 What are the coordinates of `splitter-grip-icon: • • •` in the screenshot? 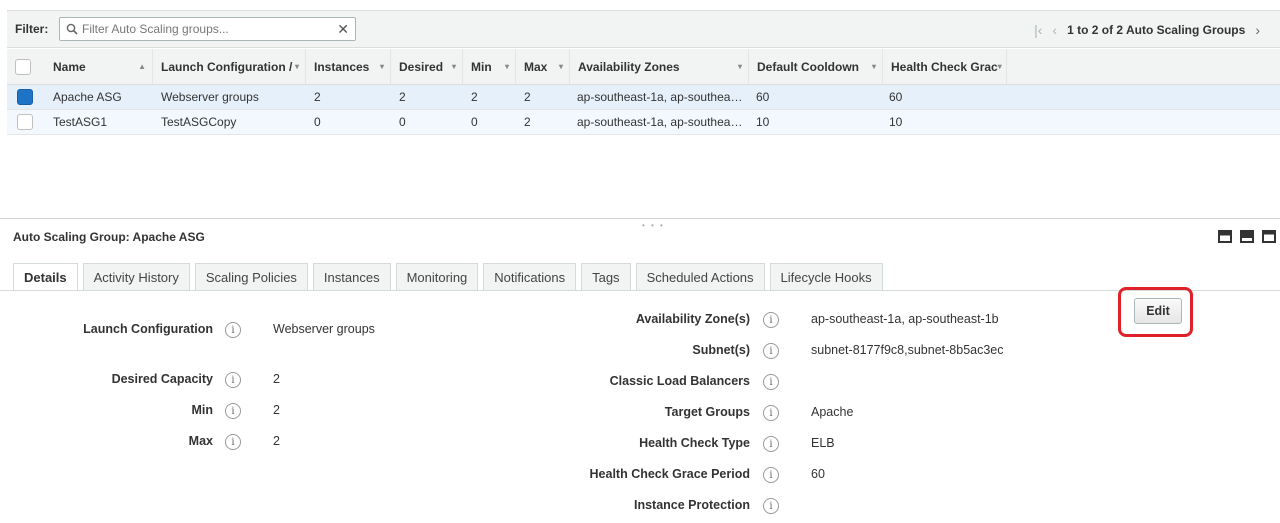 It's located at (653, 225).